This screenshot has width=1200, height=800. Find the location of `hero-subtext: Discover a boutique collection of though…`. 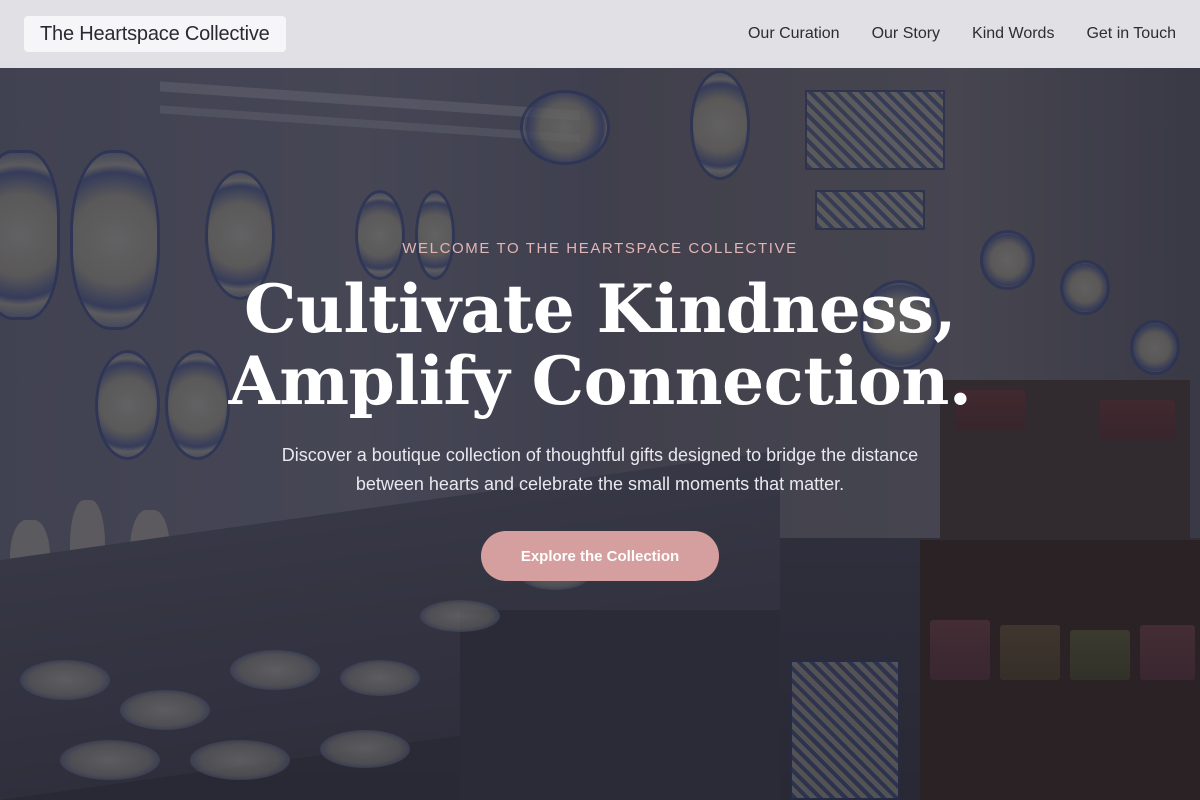

hero-subtext: Discover a boutique collection of though… is located at coordinates (600, 469).